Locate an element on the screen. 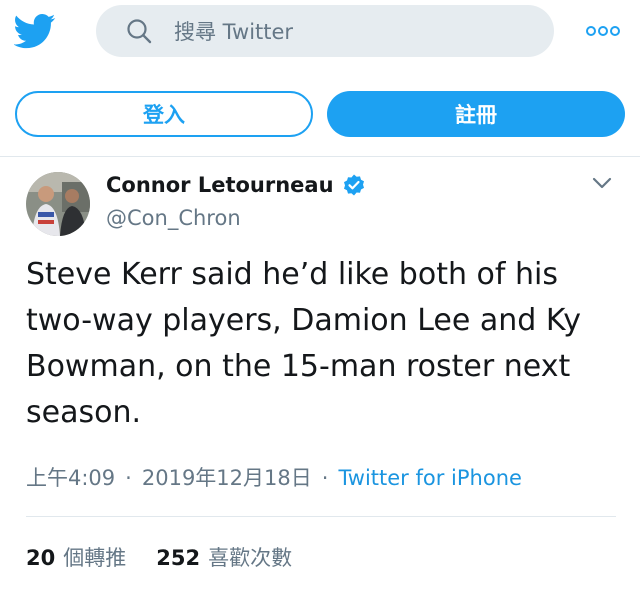 The width and height of the screenshot is (640, 590). retweets-stat: 20 個轉推 is located at coordinates (76, 558).